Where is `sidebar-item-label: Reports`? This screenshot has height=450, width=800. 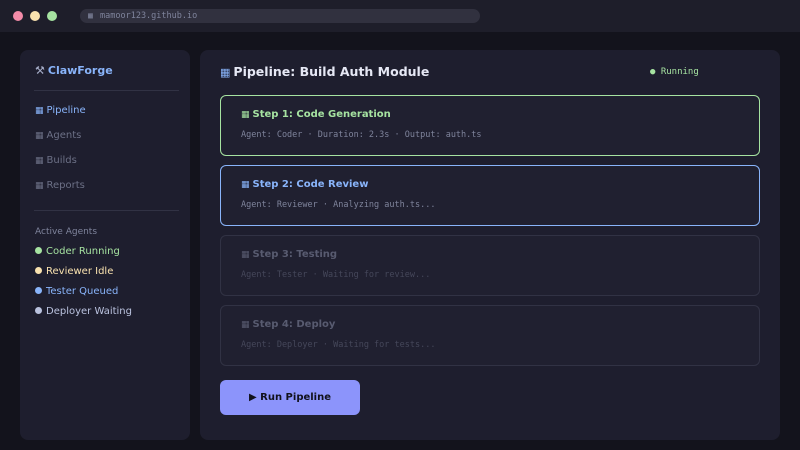 sidebar-item-label: Reports is located at coordinates (65, 185).